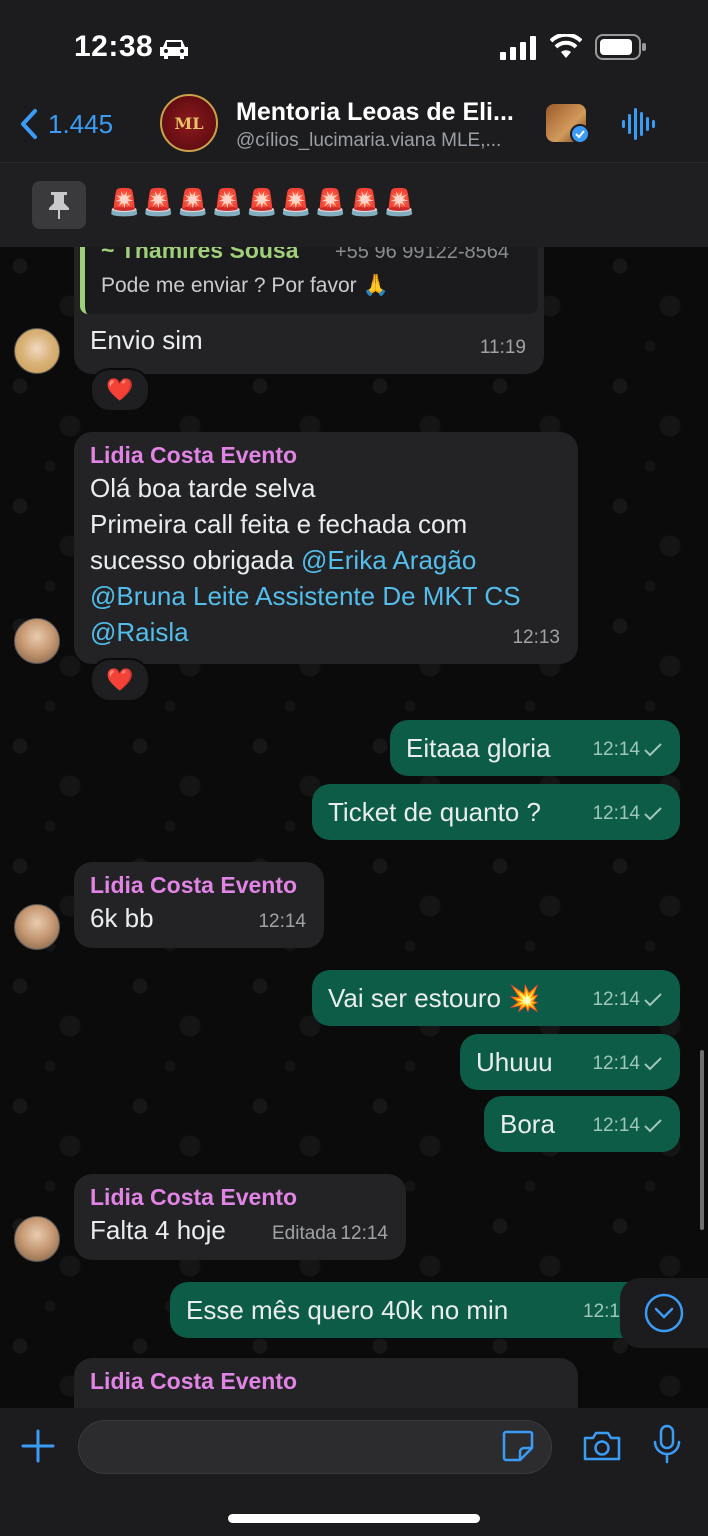  I want to click on composer-bar, so click(354, 1472).